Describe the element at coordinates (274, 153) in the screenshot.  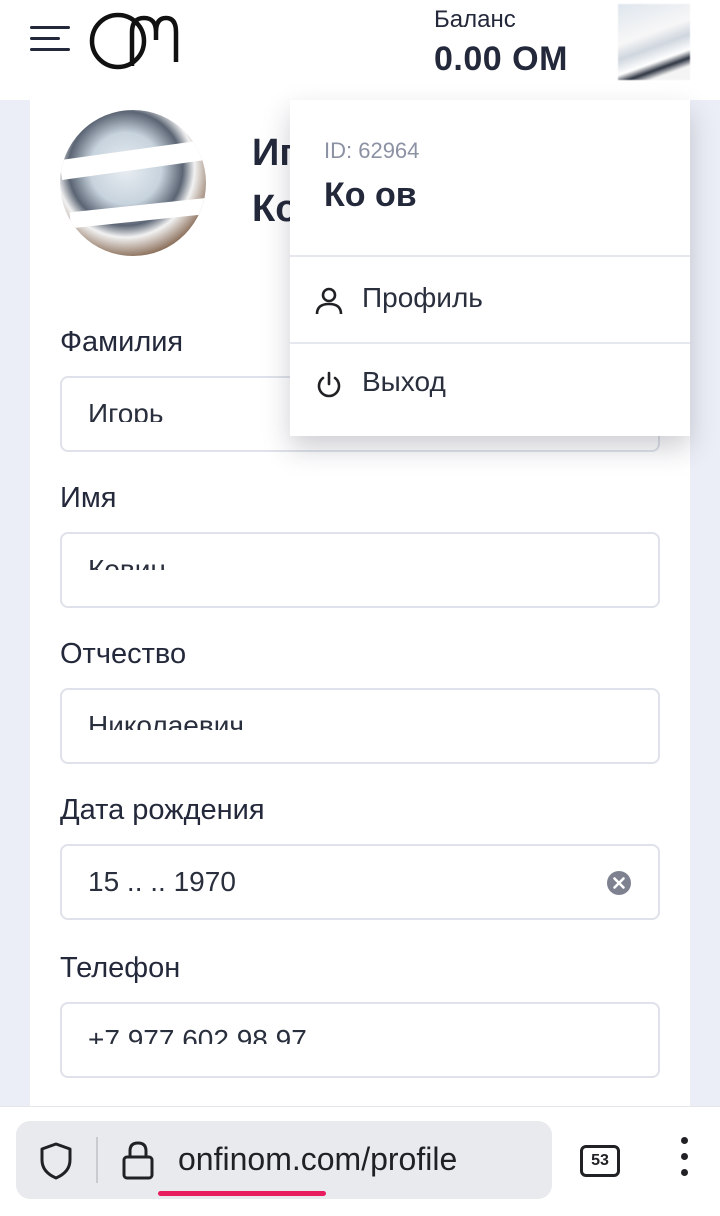
I see `profile-name-line1: Иг` at that location.